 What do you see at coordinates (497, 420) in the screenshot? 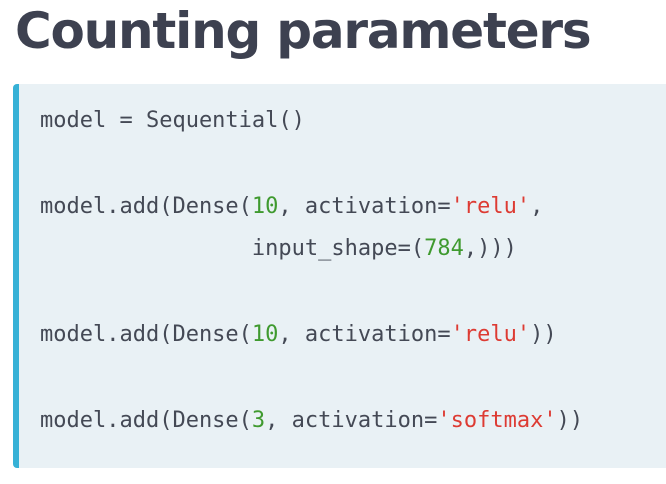
I see `string-literal: 'softmax'` at bounding box center [497, 420].